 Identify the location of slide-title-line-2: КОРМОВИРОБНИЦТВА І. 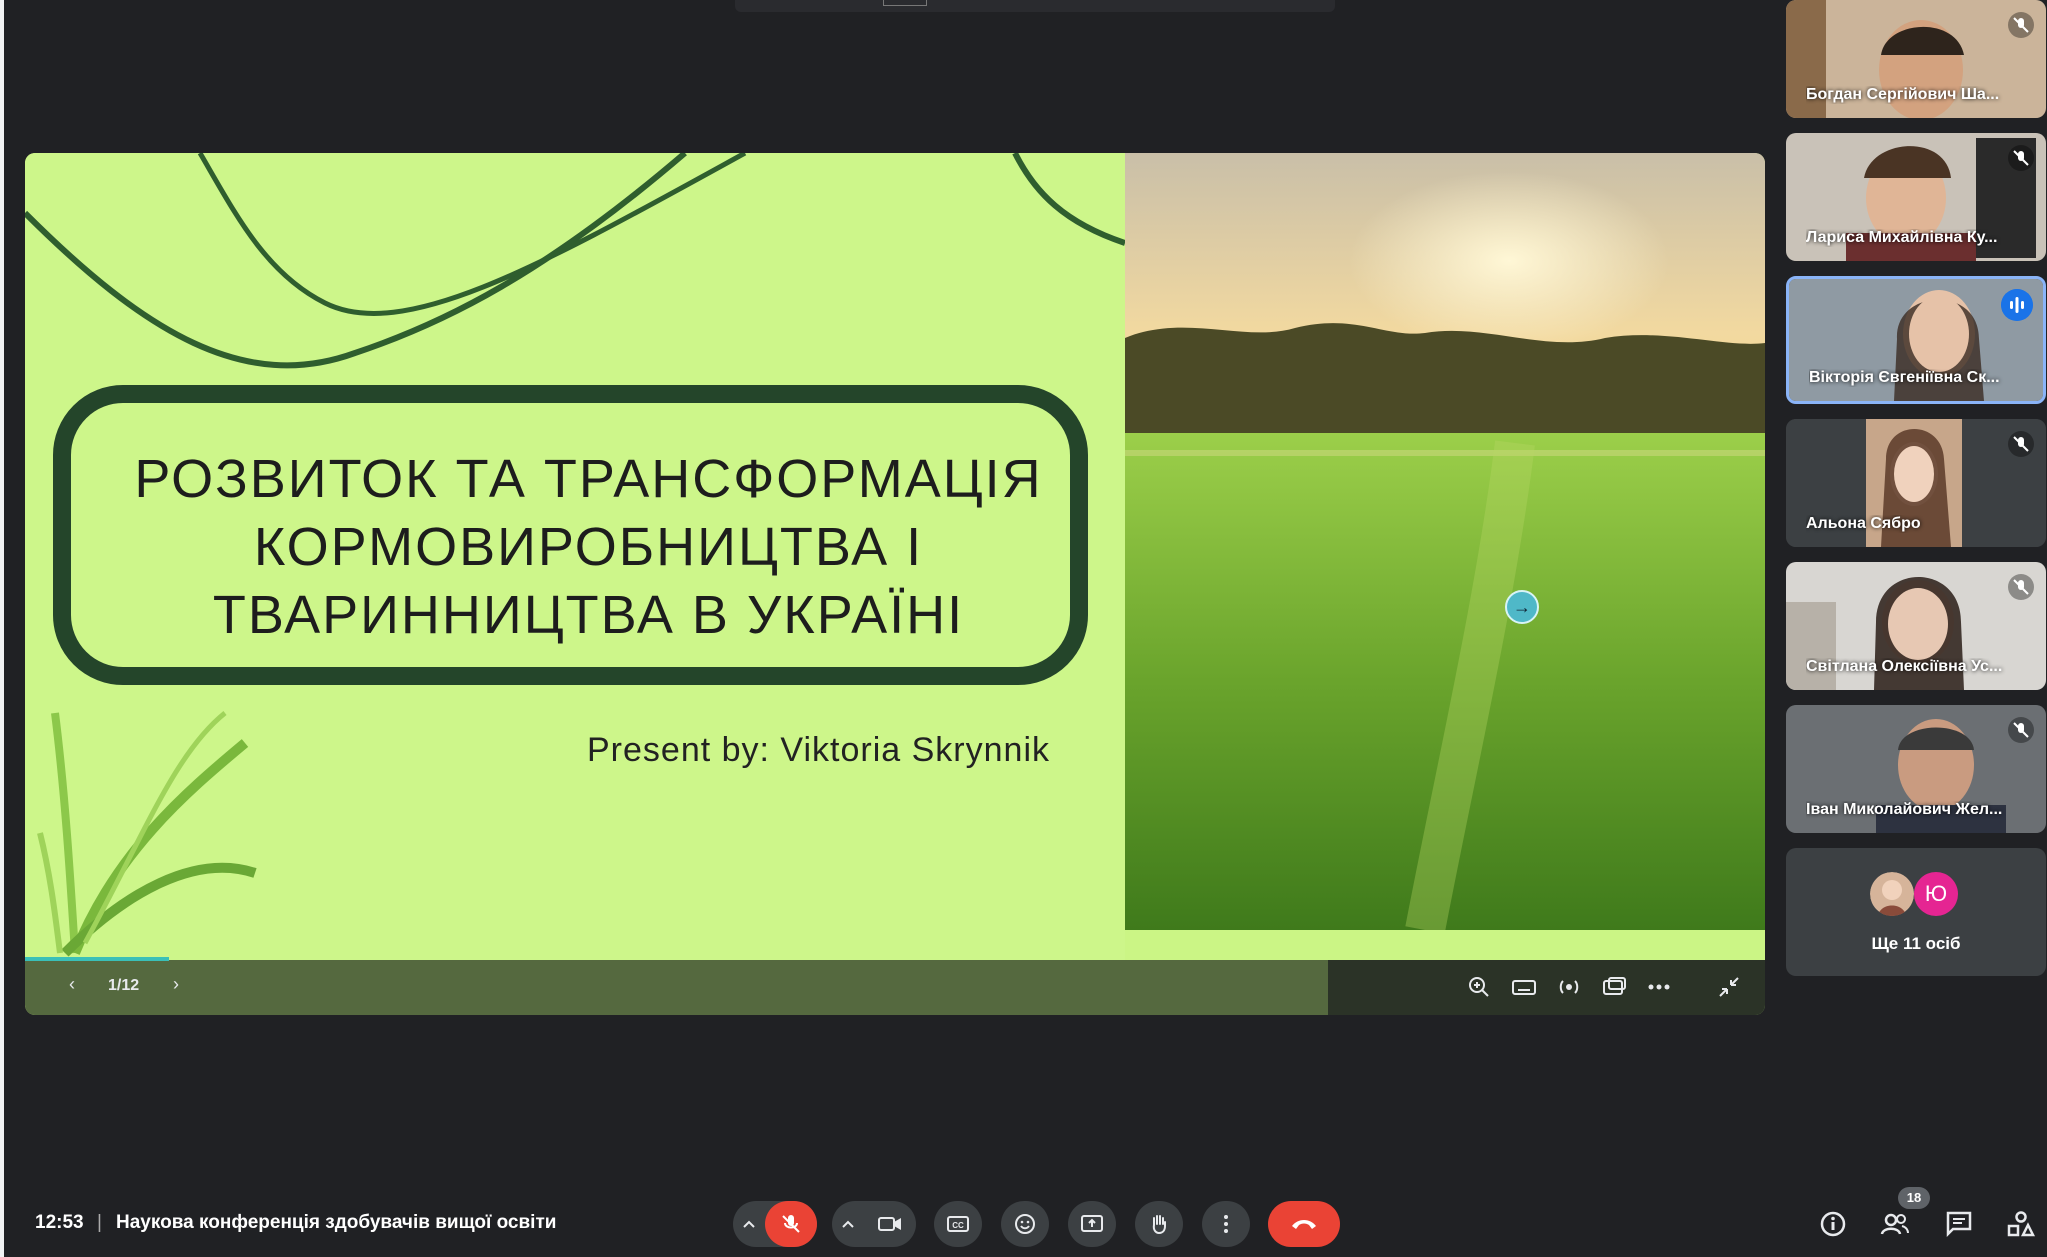
(588, 547).